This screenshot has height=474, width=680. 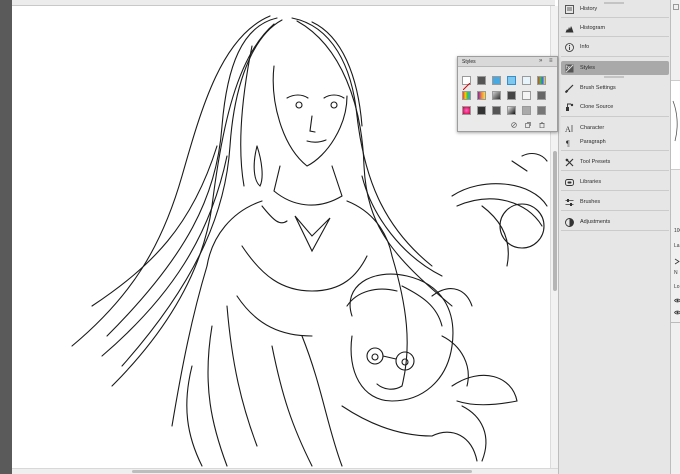 What do you see at coordinates (569, 9) in the screenshot?
I see `history-icon` at bounding box center [569, 9].